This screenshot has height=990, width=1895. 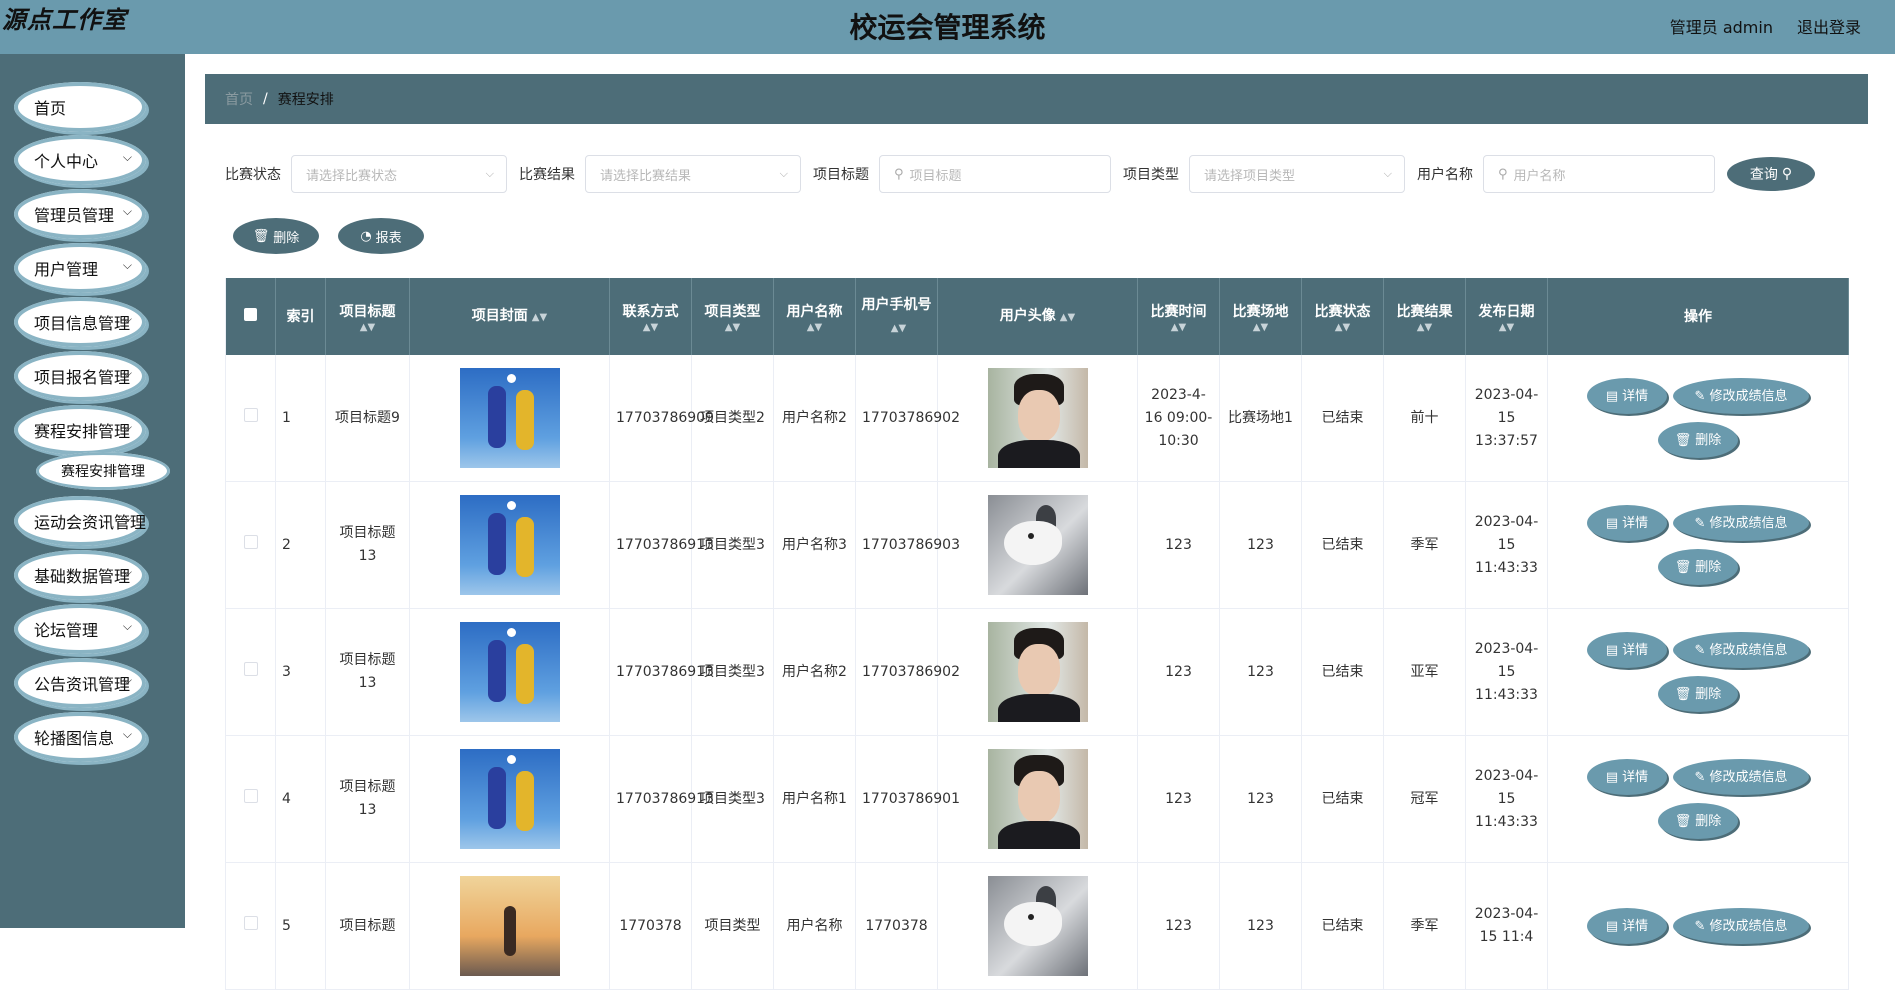 What do you see at coordinates (935, 176) in the screenshot?
I see `title-search-placeholder: 项目标题` at bounding box center [935, 176].